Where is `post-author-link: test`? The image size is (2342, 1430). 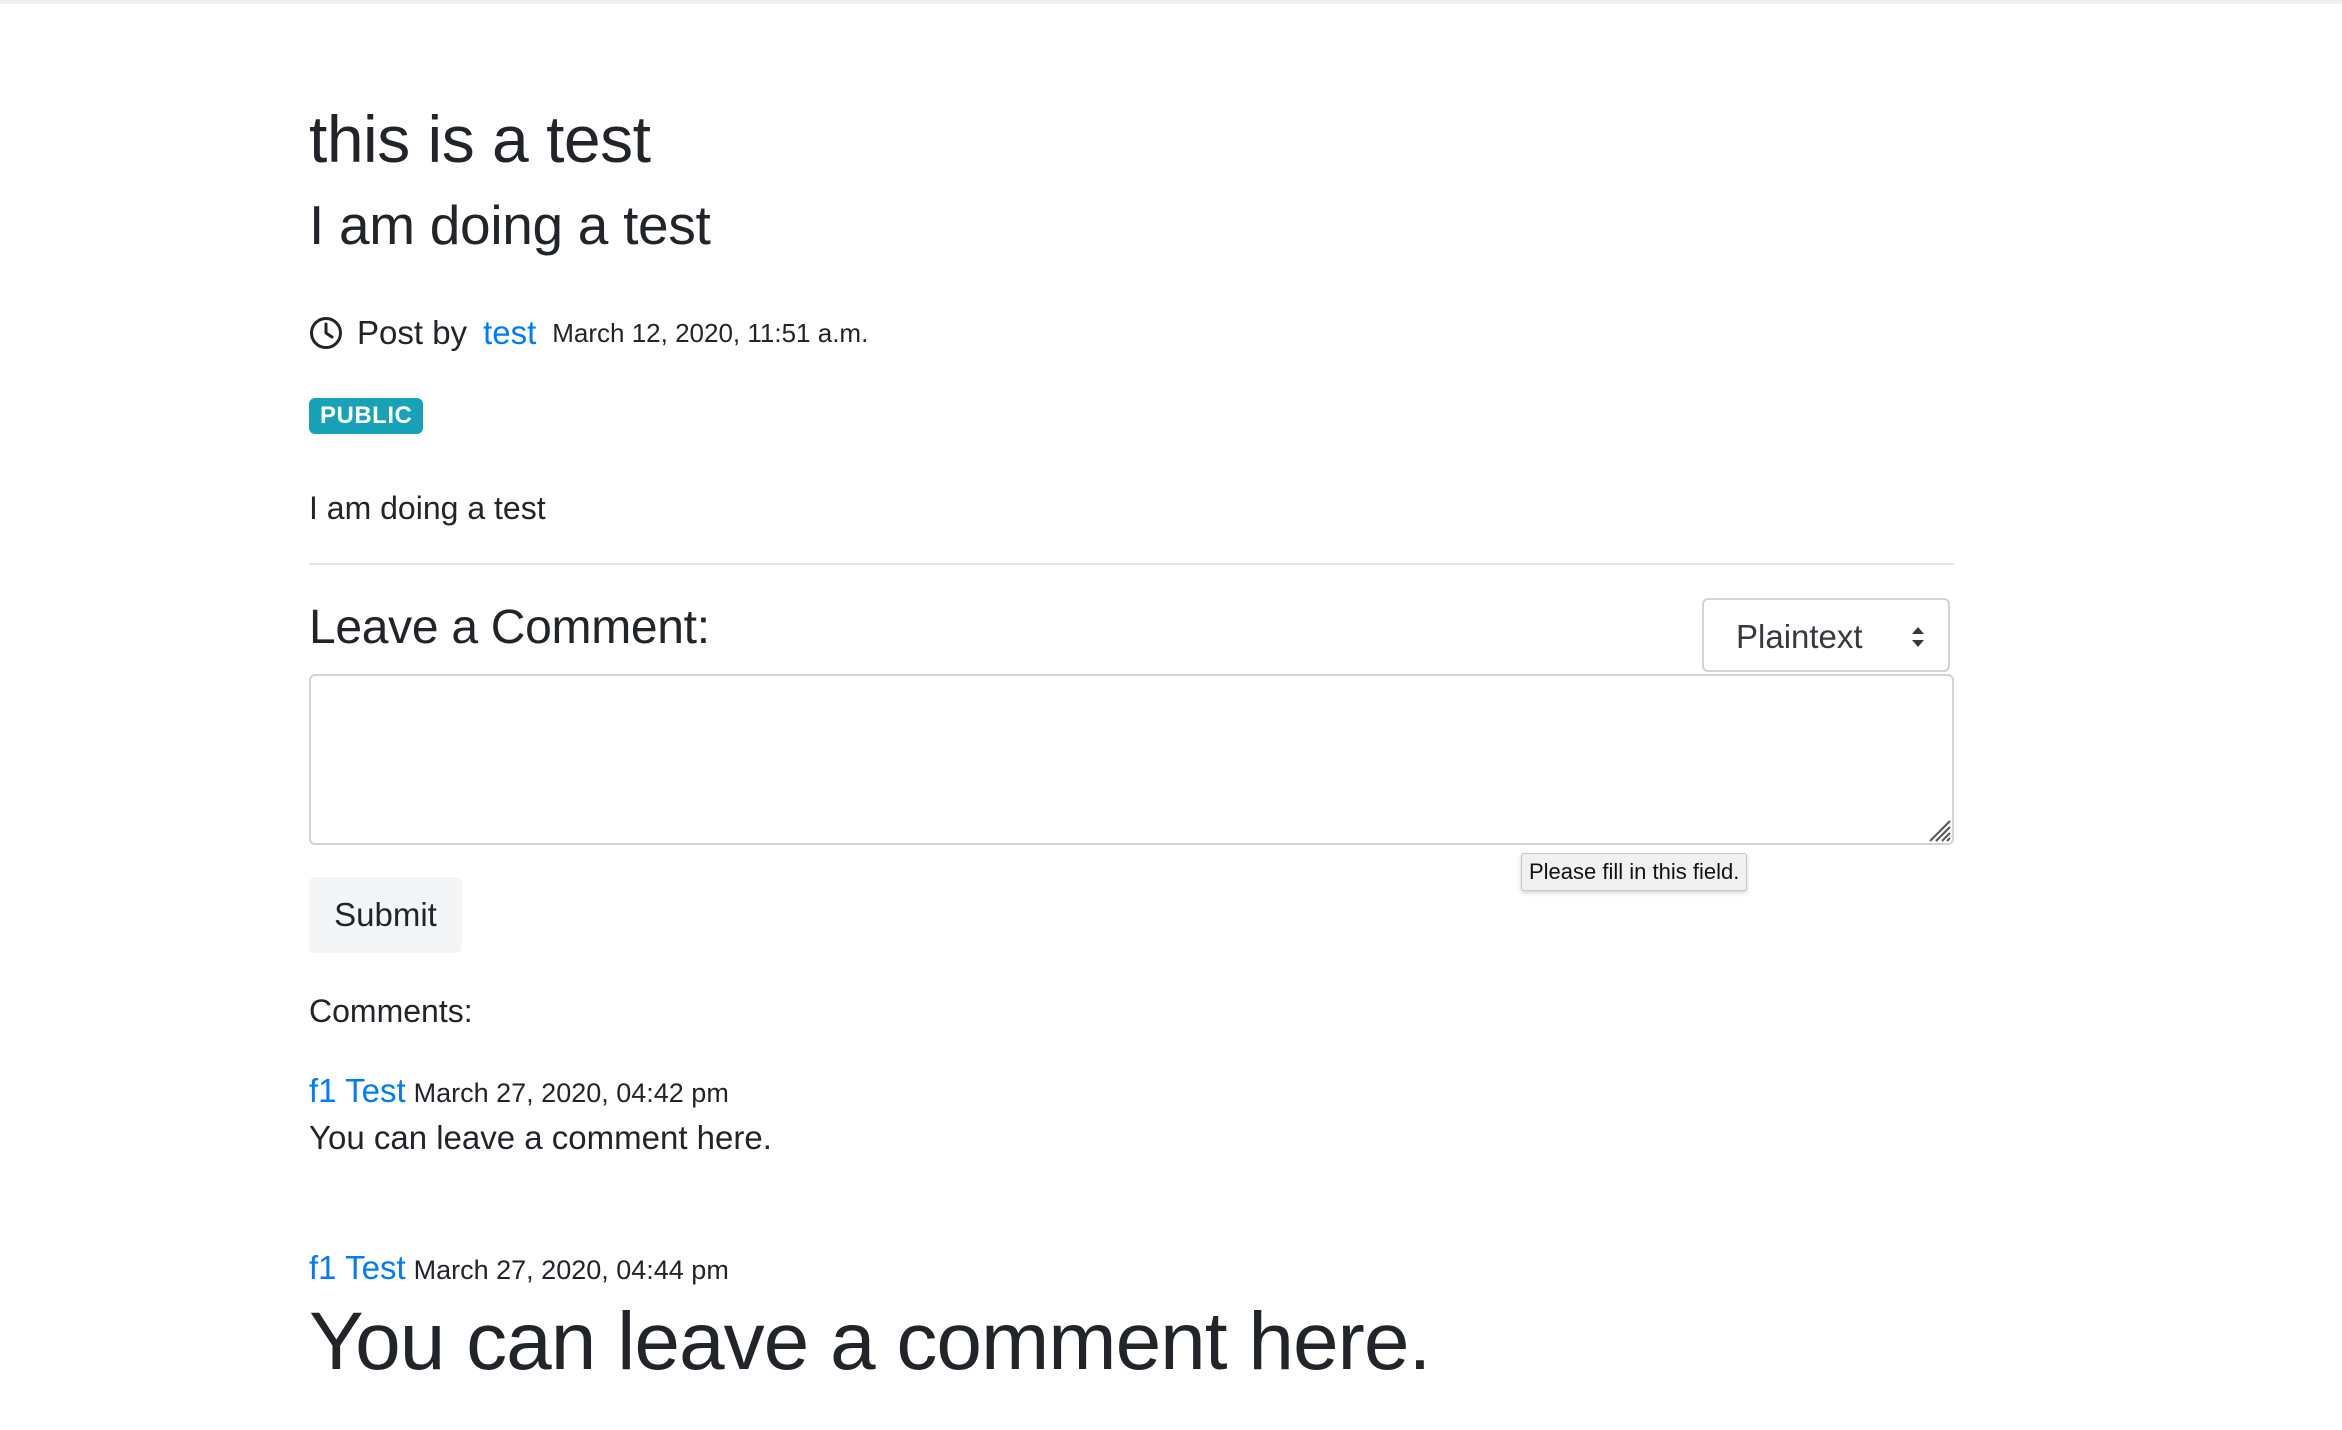 post-author-link: test is located at coordinates (509, 333).